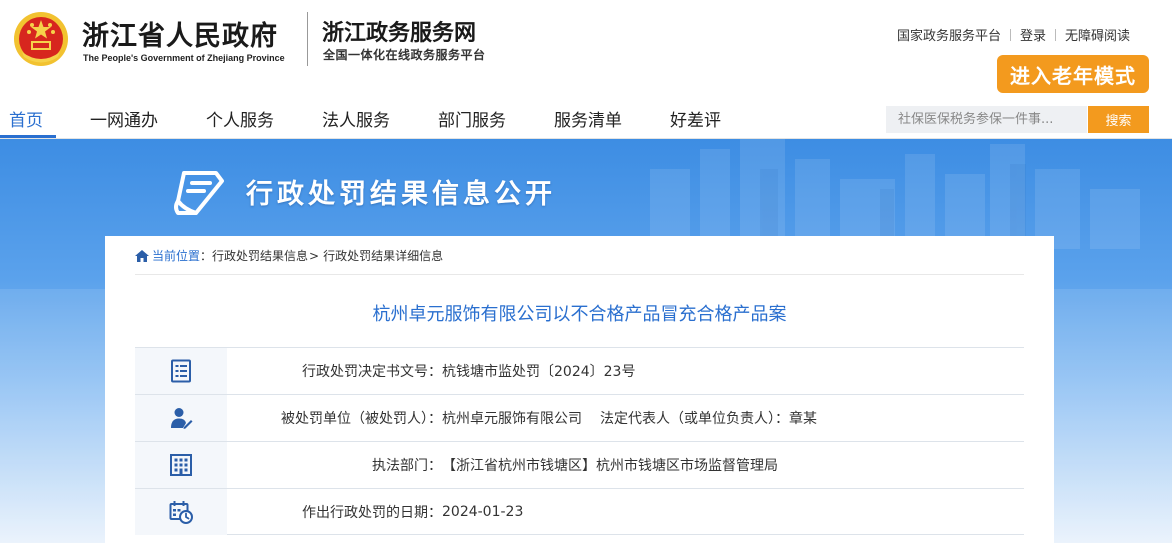 This screenshot has height=556, width=1172. What do you see at coordinates (539, 372) in the screenshot?
I see `row-value: 杭钱塘市监处罚〔2024〕23号` at bounding box center [539, 372].